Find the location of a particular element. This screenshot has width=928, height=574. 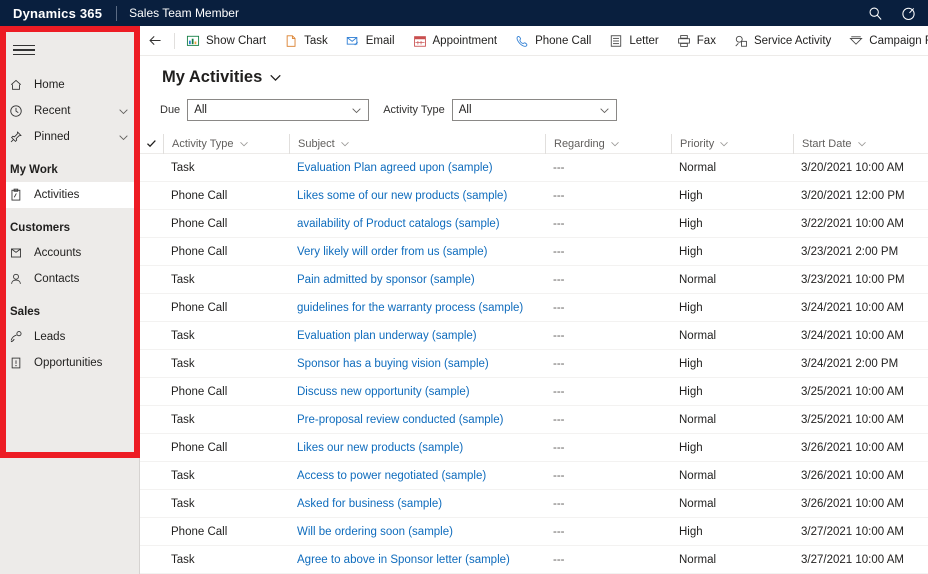

cell-subject-link: Likes our new products (sample) is located at coordinates (417, 448).